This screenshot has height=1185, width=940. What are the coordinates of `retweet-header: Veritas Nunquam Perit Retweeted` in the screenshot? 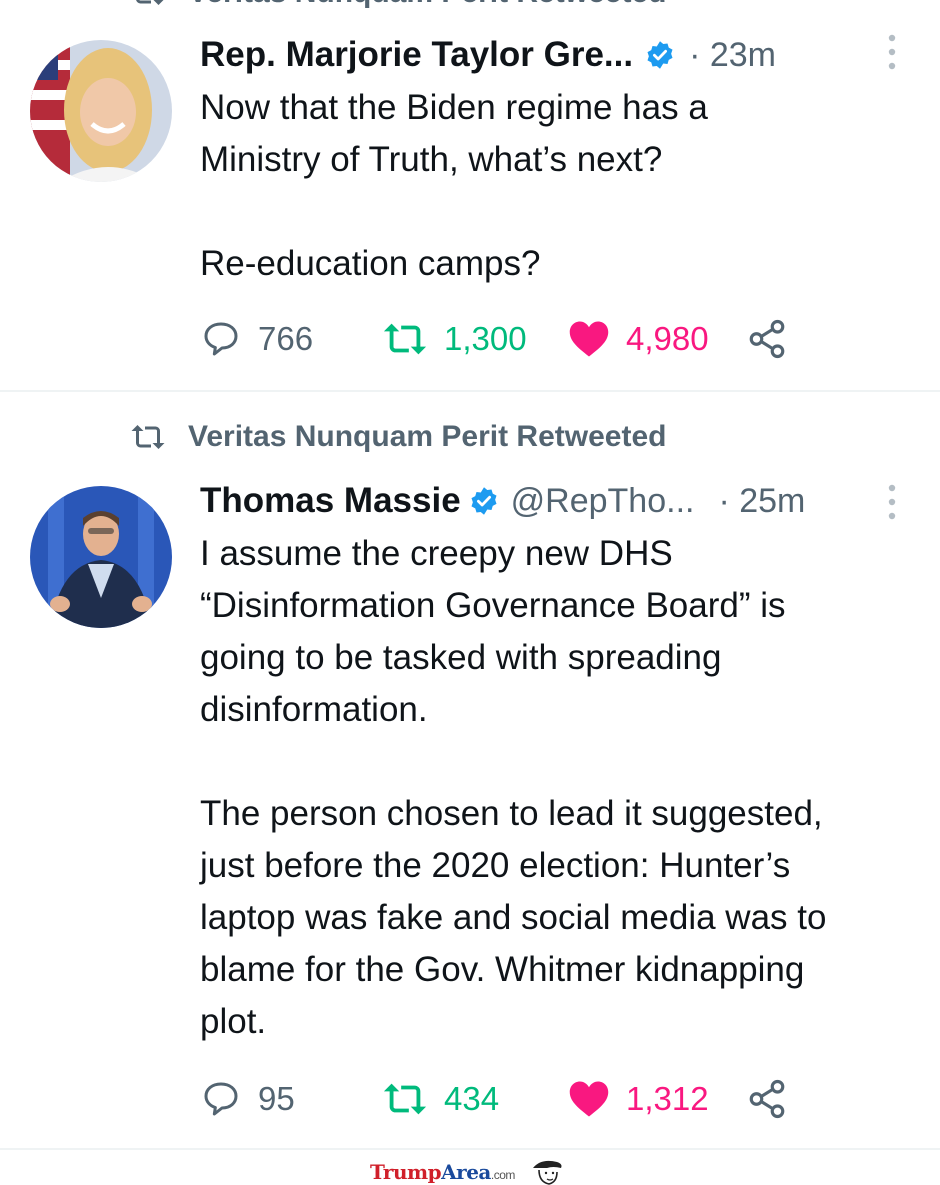 It's located at (398, 437).